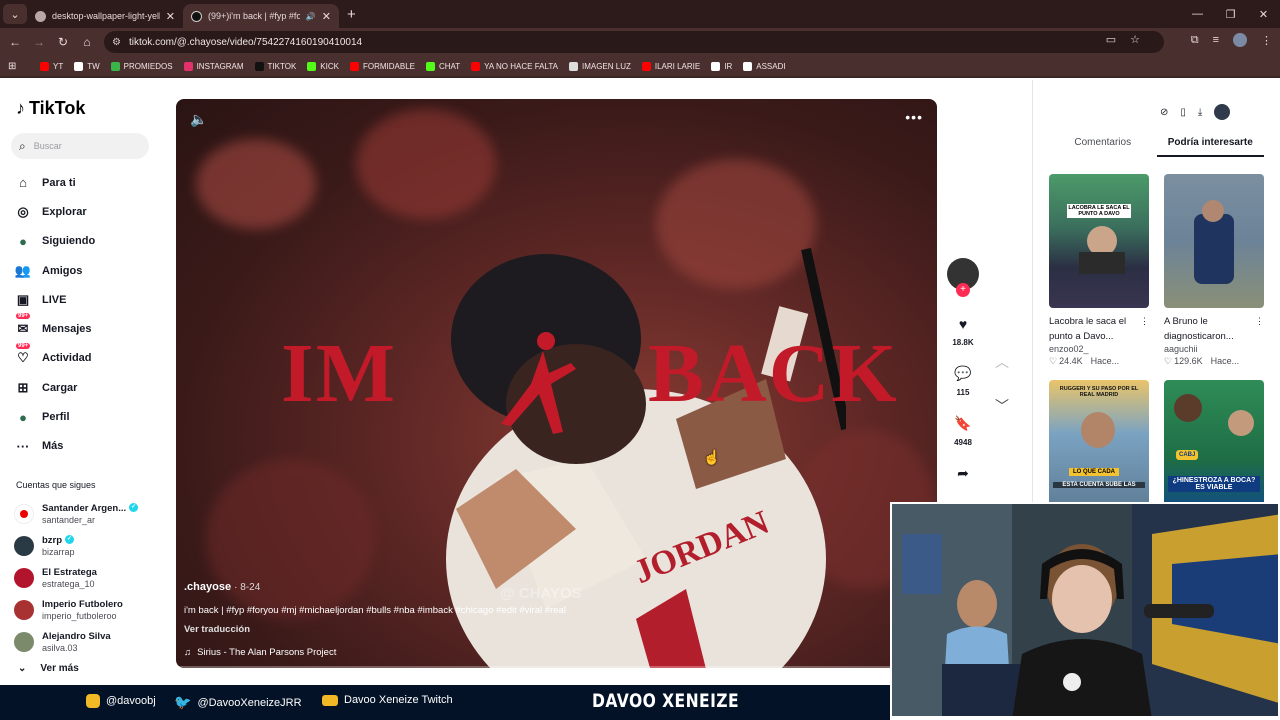  What do you see at coordinates (351, 14) in the screenshot?
I see `new-tab-button: +` at bounding box center [351, 14].